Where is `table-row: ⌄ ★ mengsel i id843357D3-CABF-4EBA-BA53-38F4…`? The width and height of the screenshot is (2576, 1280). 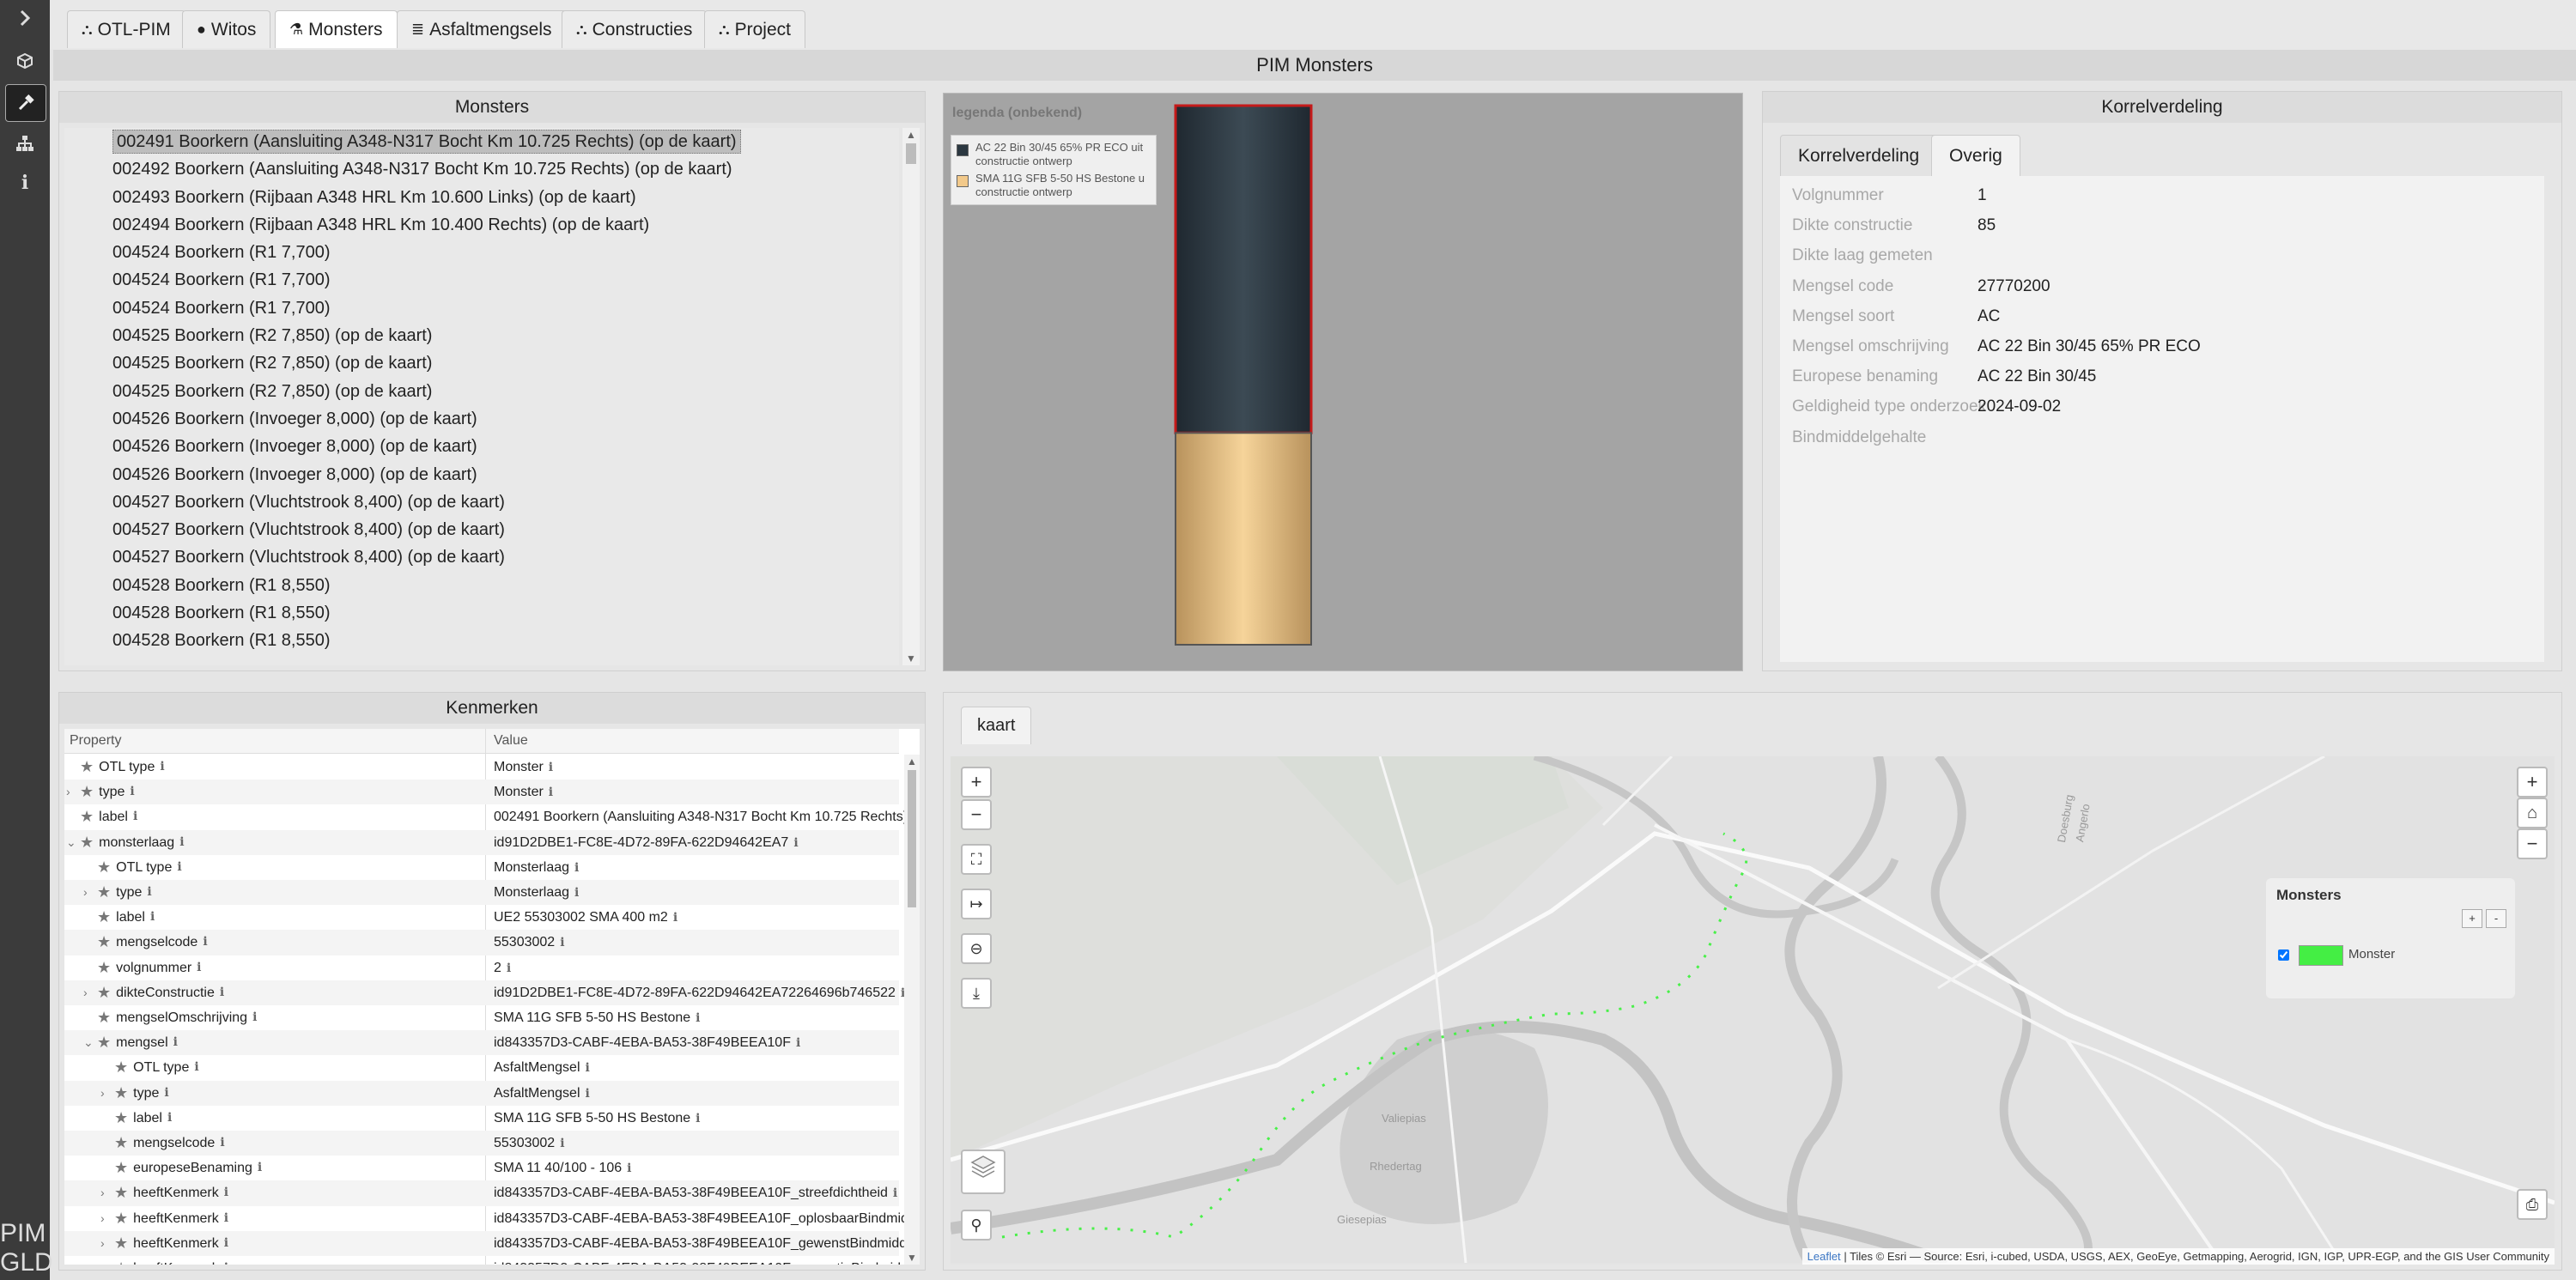
table-row: ⌄ ★ mengsel i id843357D3-CABF-4EBA-BA53-38F4… is located at coordinates (481, 1043).